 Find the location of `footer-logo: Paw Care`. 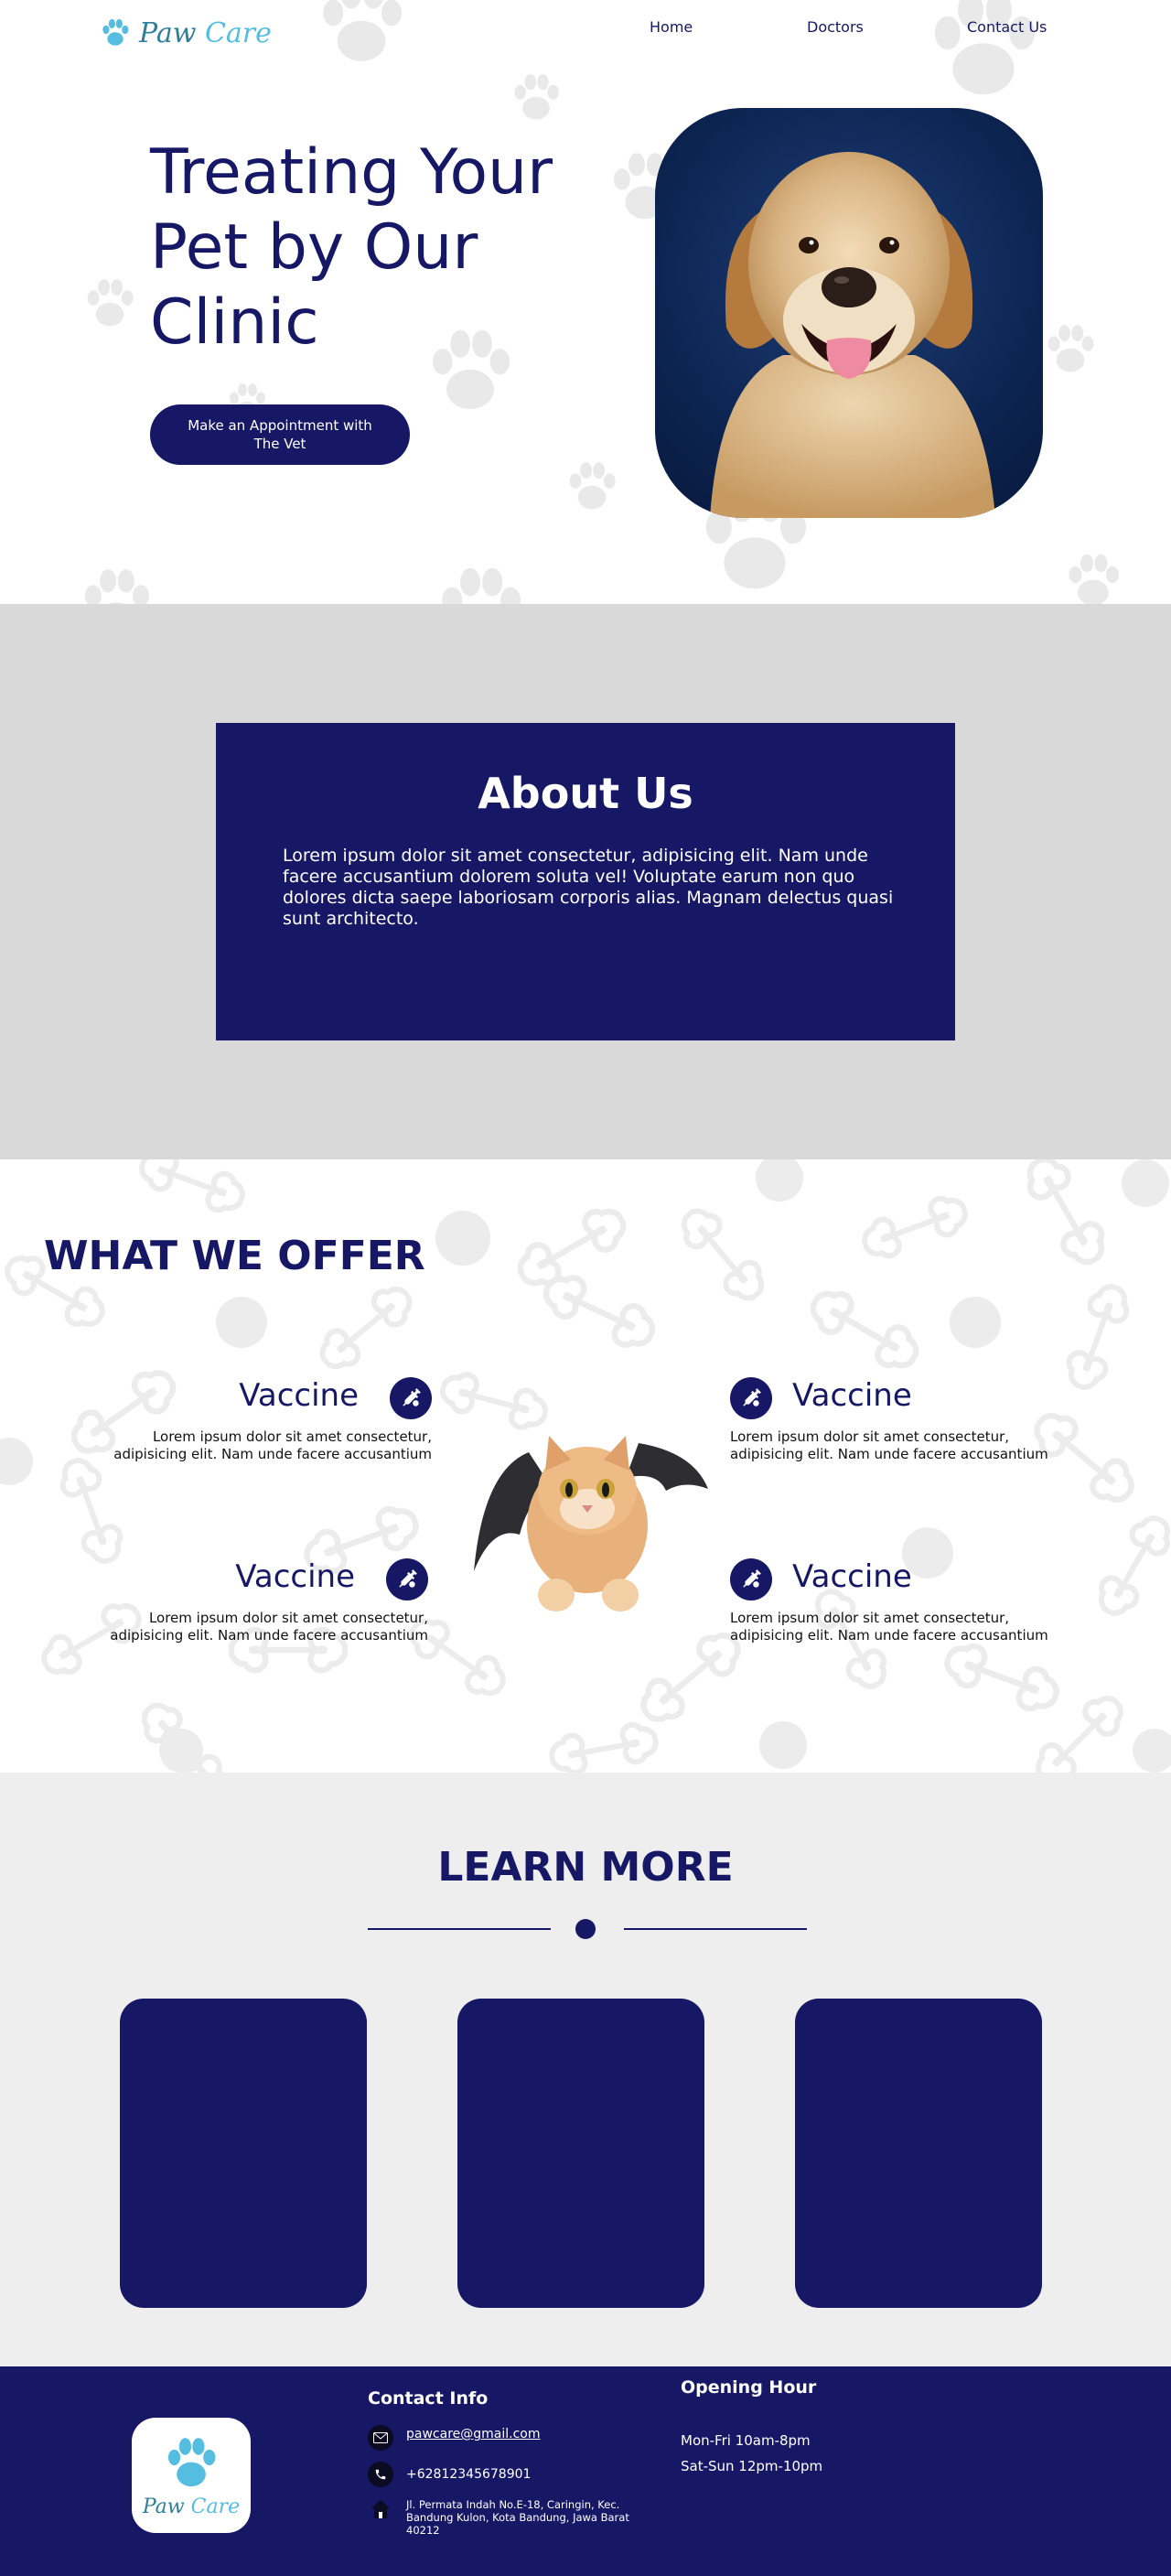

footer-logo: Paw Care is located at coordinates (191, 2475).